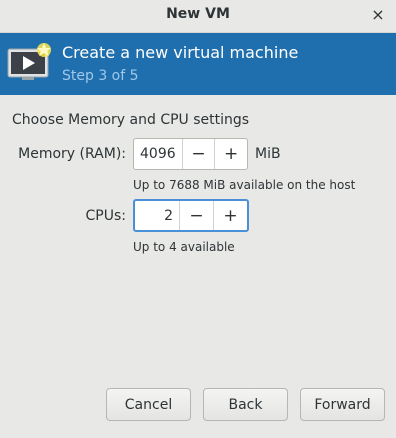 Image resolution: width=396 pixels, height=438 pixels. Describe the element at coordinates (29, 61) in the screenshot. I see `new-vm-icon` at that location.